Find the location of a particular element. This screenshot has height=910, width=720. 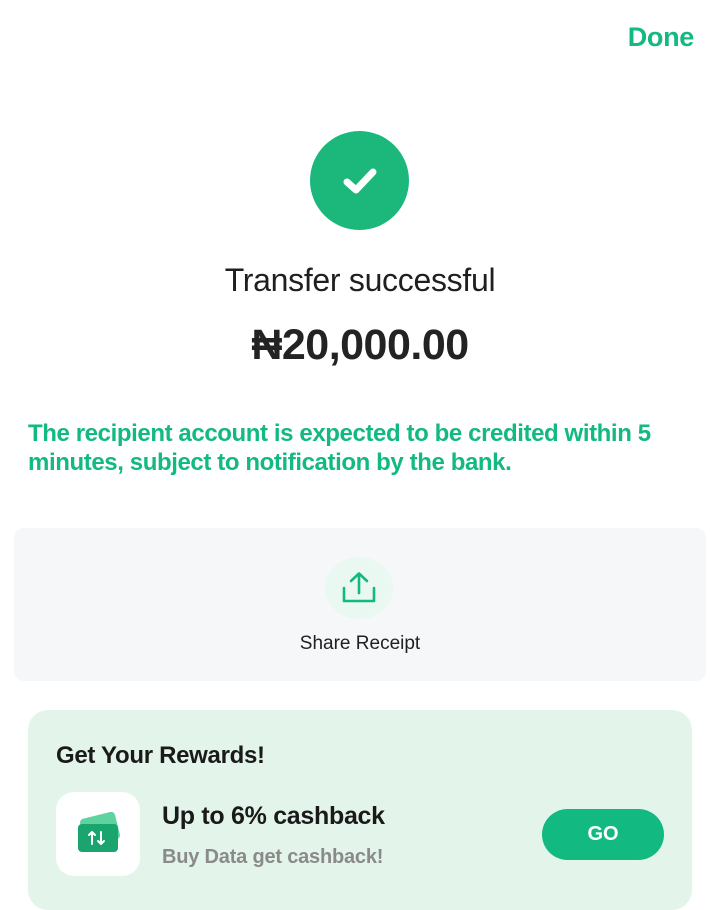

data-promo-tile is located at coordinates (98, 834).